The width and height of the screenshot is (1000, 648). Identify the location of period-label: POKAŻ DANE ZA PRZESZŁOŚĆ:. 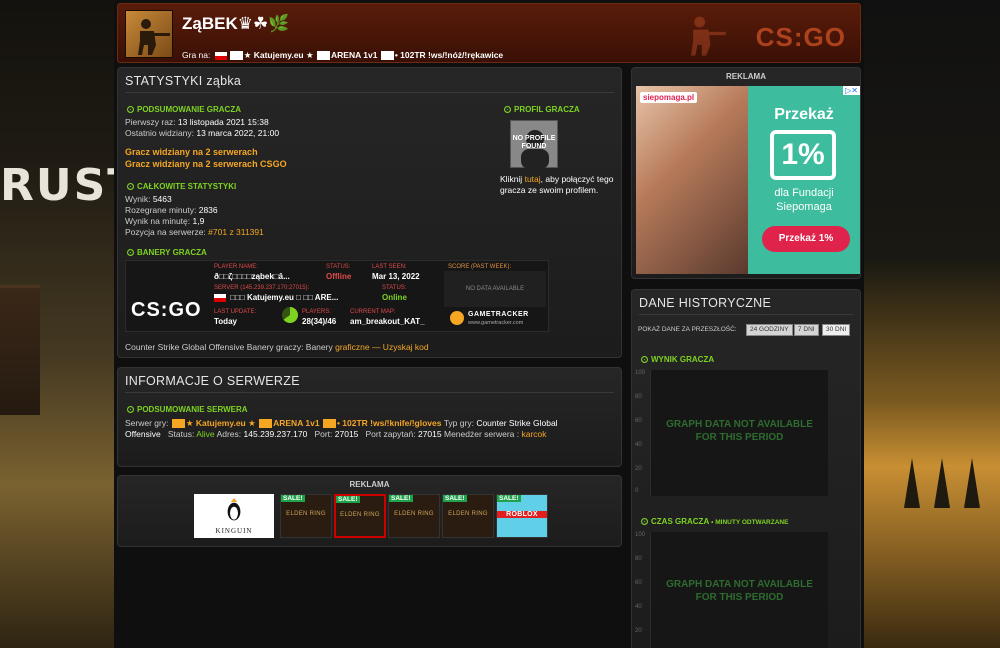
(687, 329).